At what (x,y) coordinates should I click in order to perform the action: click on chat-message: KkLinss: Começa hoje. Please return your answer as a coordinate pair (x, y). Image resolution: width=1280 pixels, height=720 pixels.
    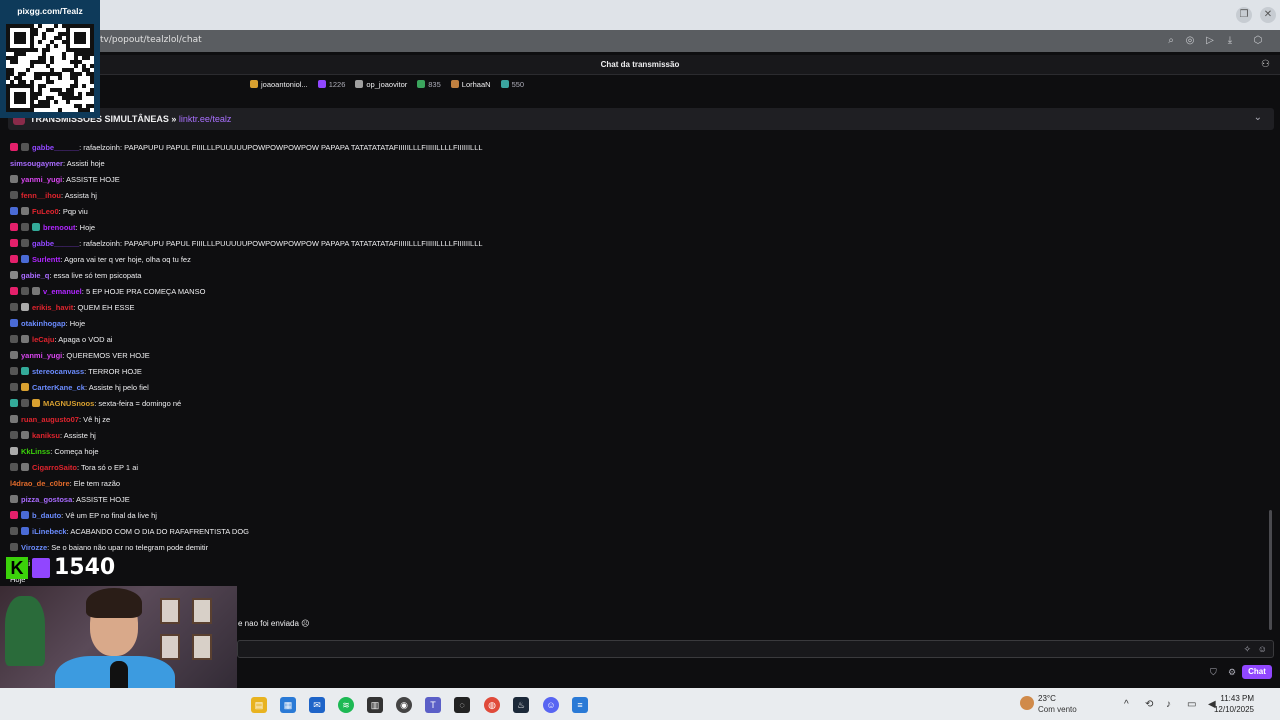
    Looking at the image, I should click on (635, 451).